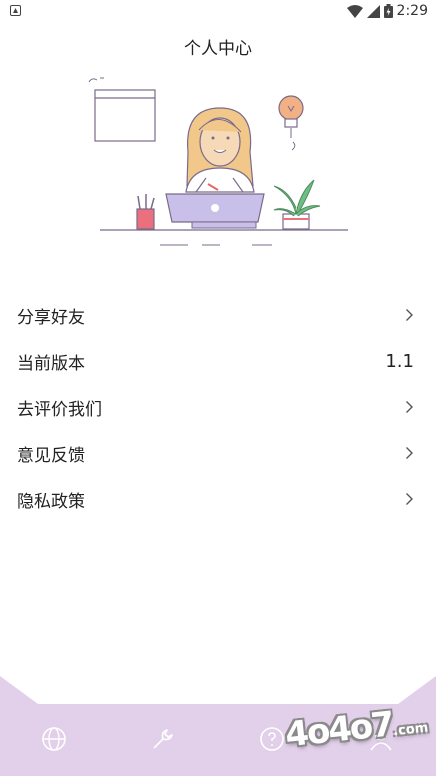 The image size is (436, 776). I want to click on header-illustration, so click(218, 161).